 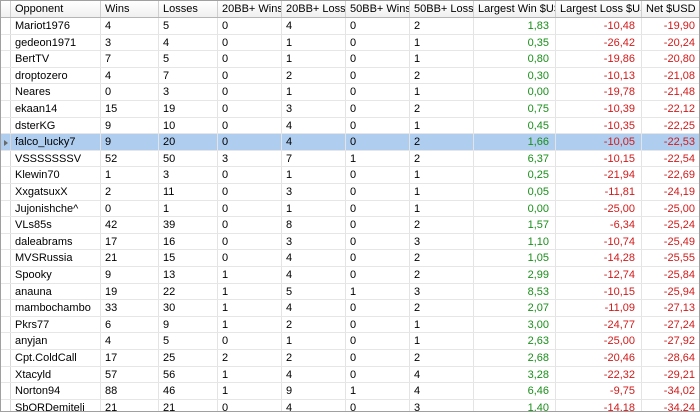 I want to click on cell-opponent: daleabrams, so click(x=56, y=241).